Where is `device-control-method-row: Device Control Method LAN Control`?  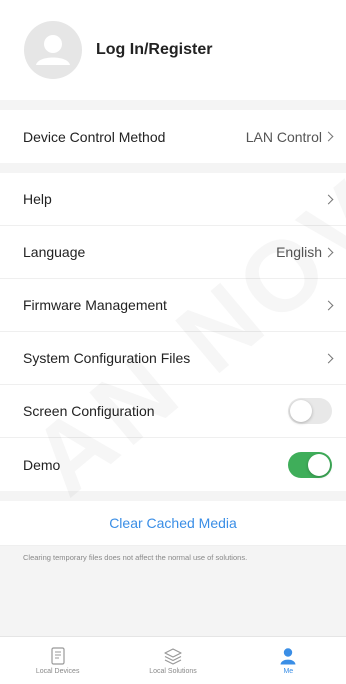 device-control-method-row: Device Control Method LAN Control is located at coordinates (173, 136).